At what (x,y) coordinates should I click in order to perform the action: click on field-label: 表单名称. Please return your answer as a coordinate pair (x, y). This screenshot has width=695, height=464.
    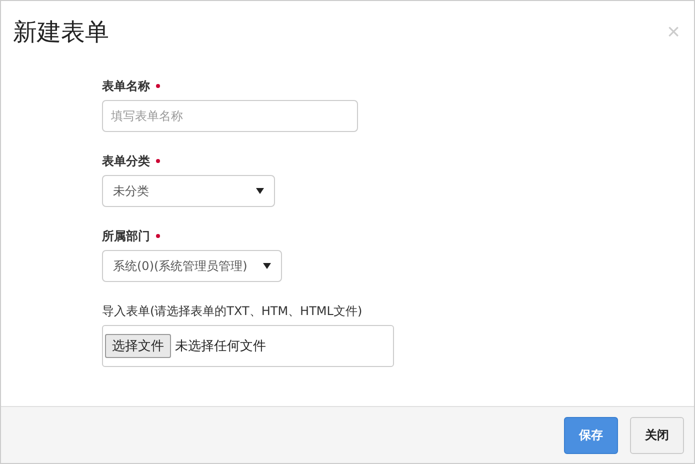
    Looking at the image, I should click on (126, 86).